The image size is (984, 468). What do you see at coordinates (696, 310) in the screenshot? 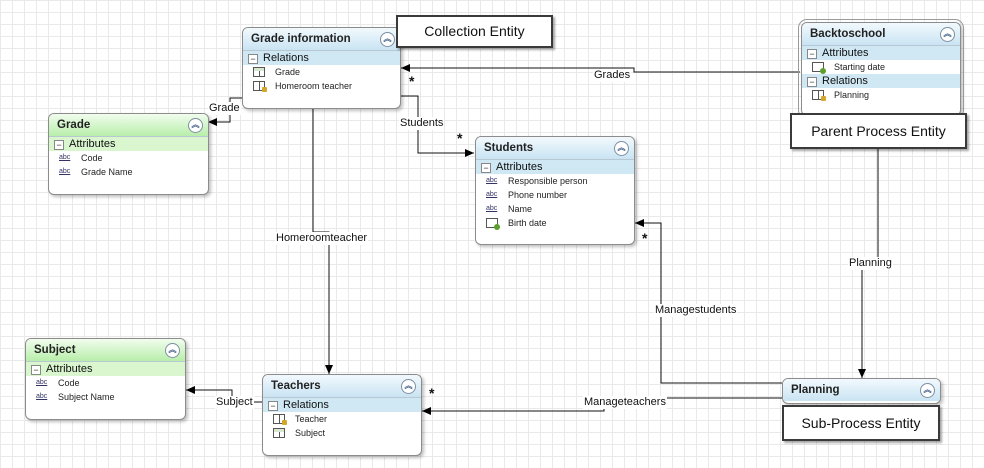
I see `connector-label-managestudents: Managestudents` at bounding box center [696, 310].